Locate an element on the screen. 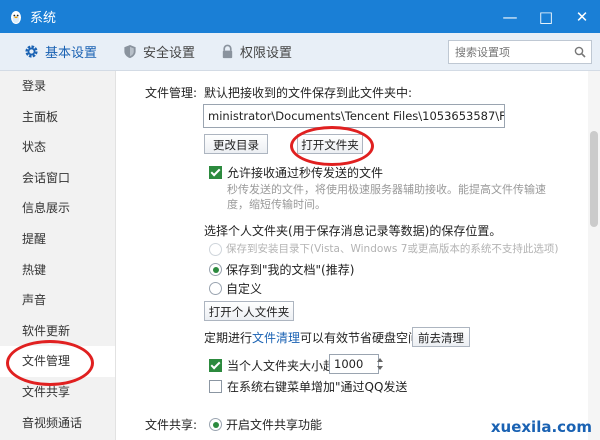 This screenshot has height=440, width=600. size-limit-stepper: 1000 is located at coordinates (354, 364).